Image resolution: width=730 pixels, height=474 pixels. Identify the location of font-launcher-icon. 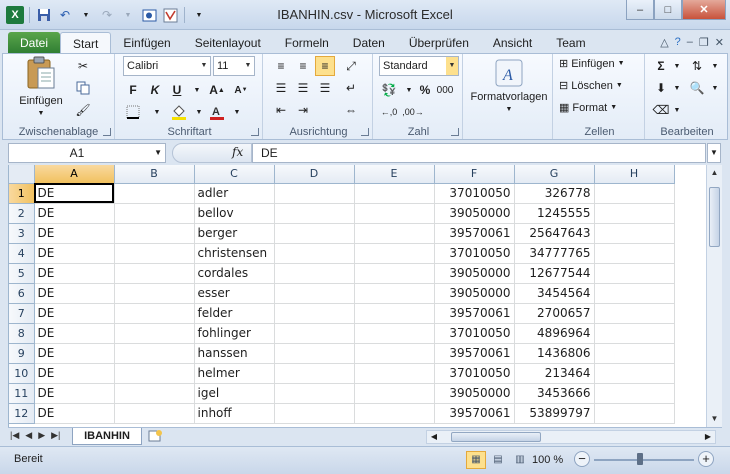
(255, 132).